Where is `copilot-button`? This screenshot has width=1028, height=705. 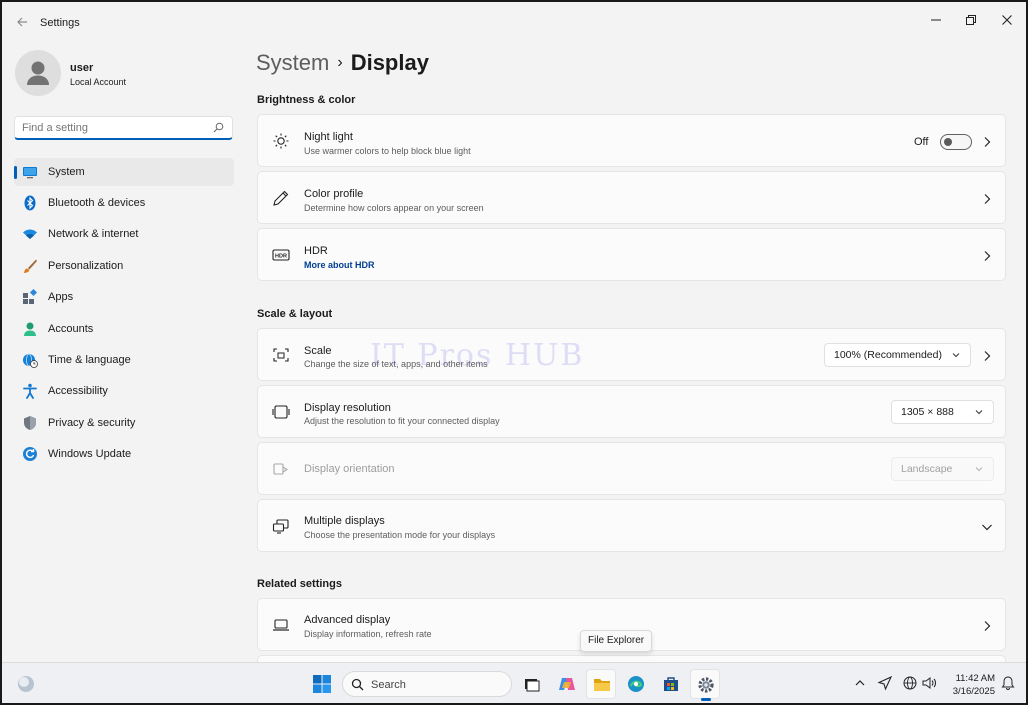 copilot-button is located at coordinates (567, 684).